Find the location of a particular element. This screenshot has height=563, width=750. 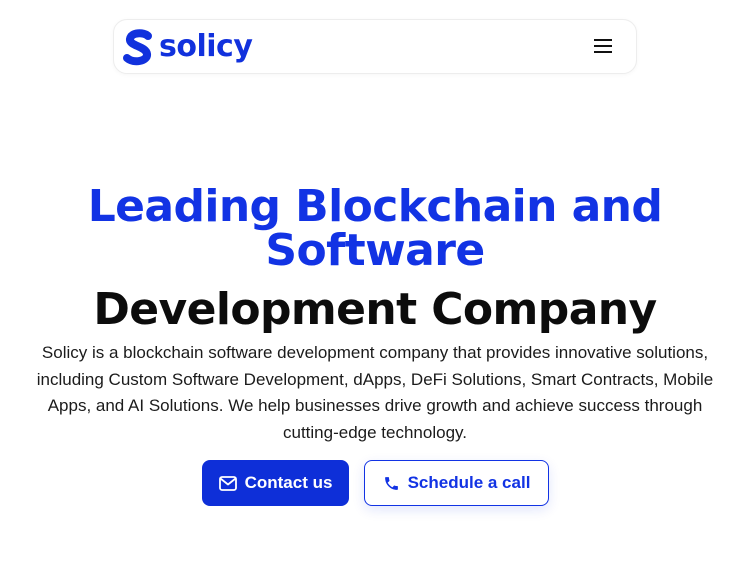

phone-icon is located at coordinates (391, 483).